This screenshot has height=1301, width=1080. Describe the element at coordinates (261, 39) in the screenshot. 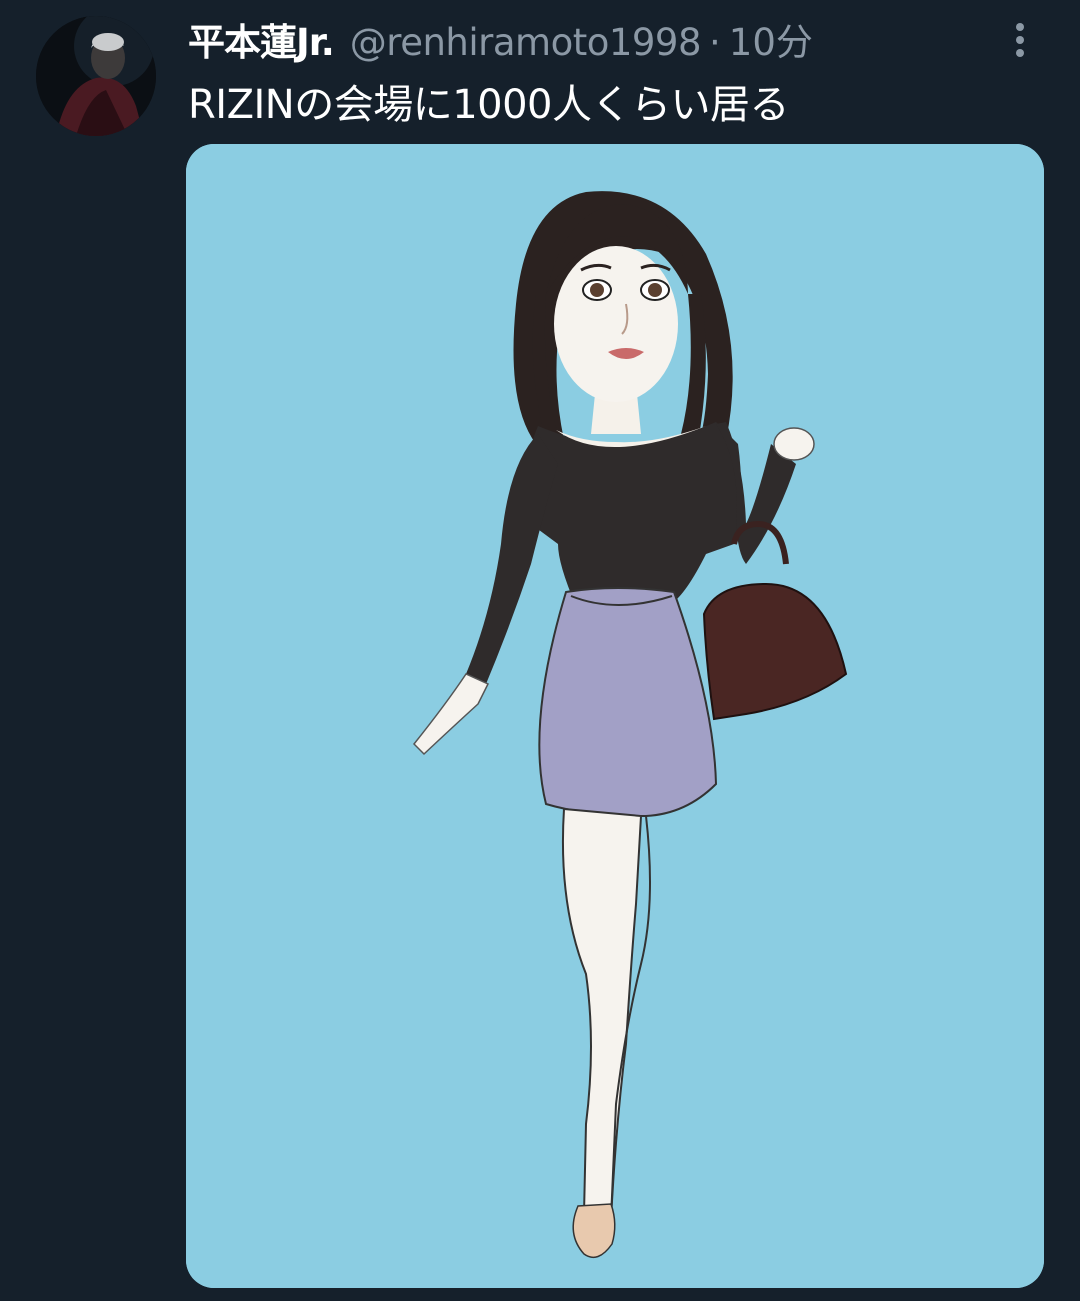

I see `display-name: 平本蓮Jr.` at that location.